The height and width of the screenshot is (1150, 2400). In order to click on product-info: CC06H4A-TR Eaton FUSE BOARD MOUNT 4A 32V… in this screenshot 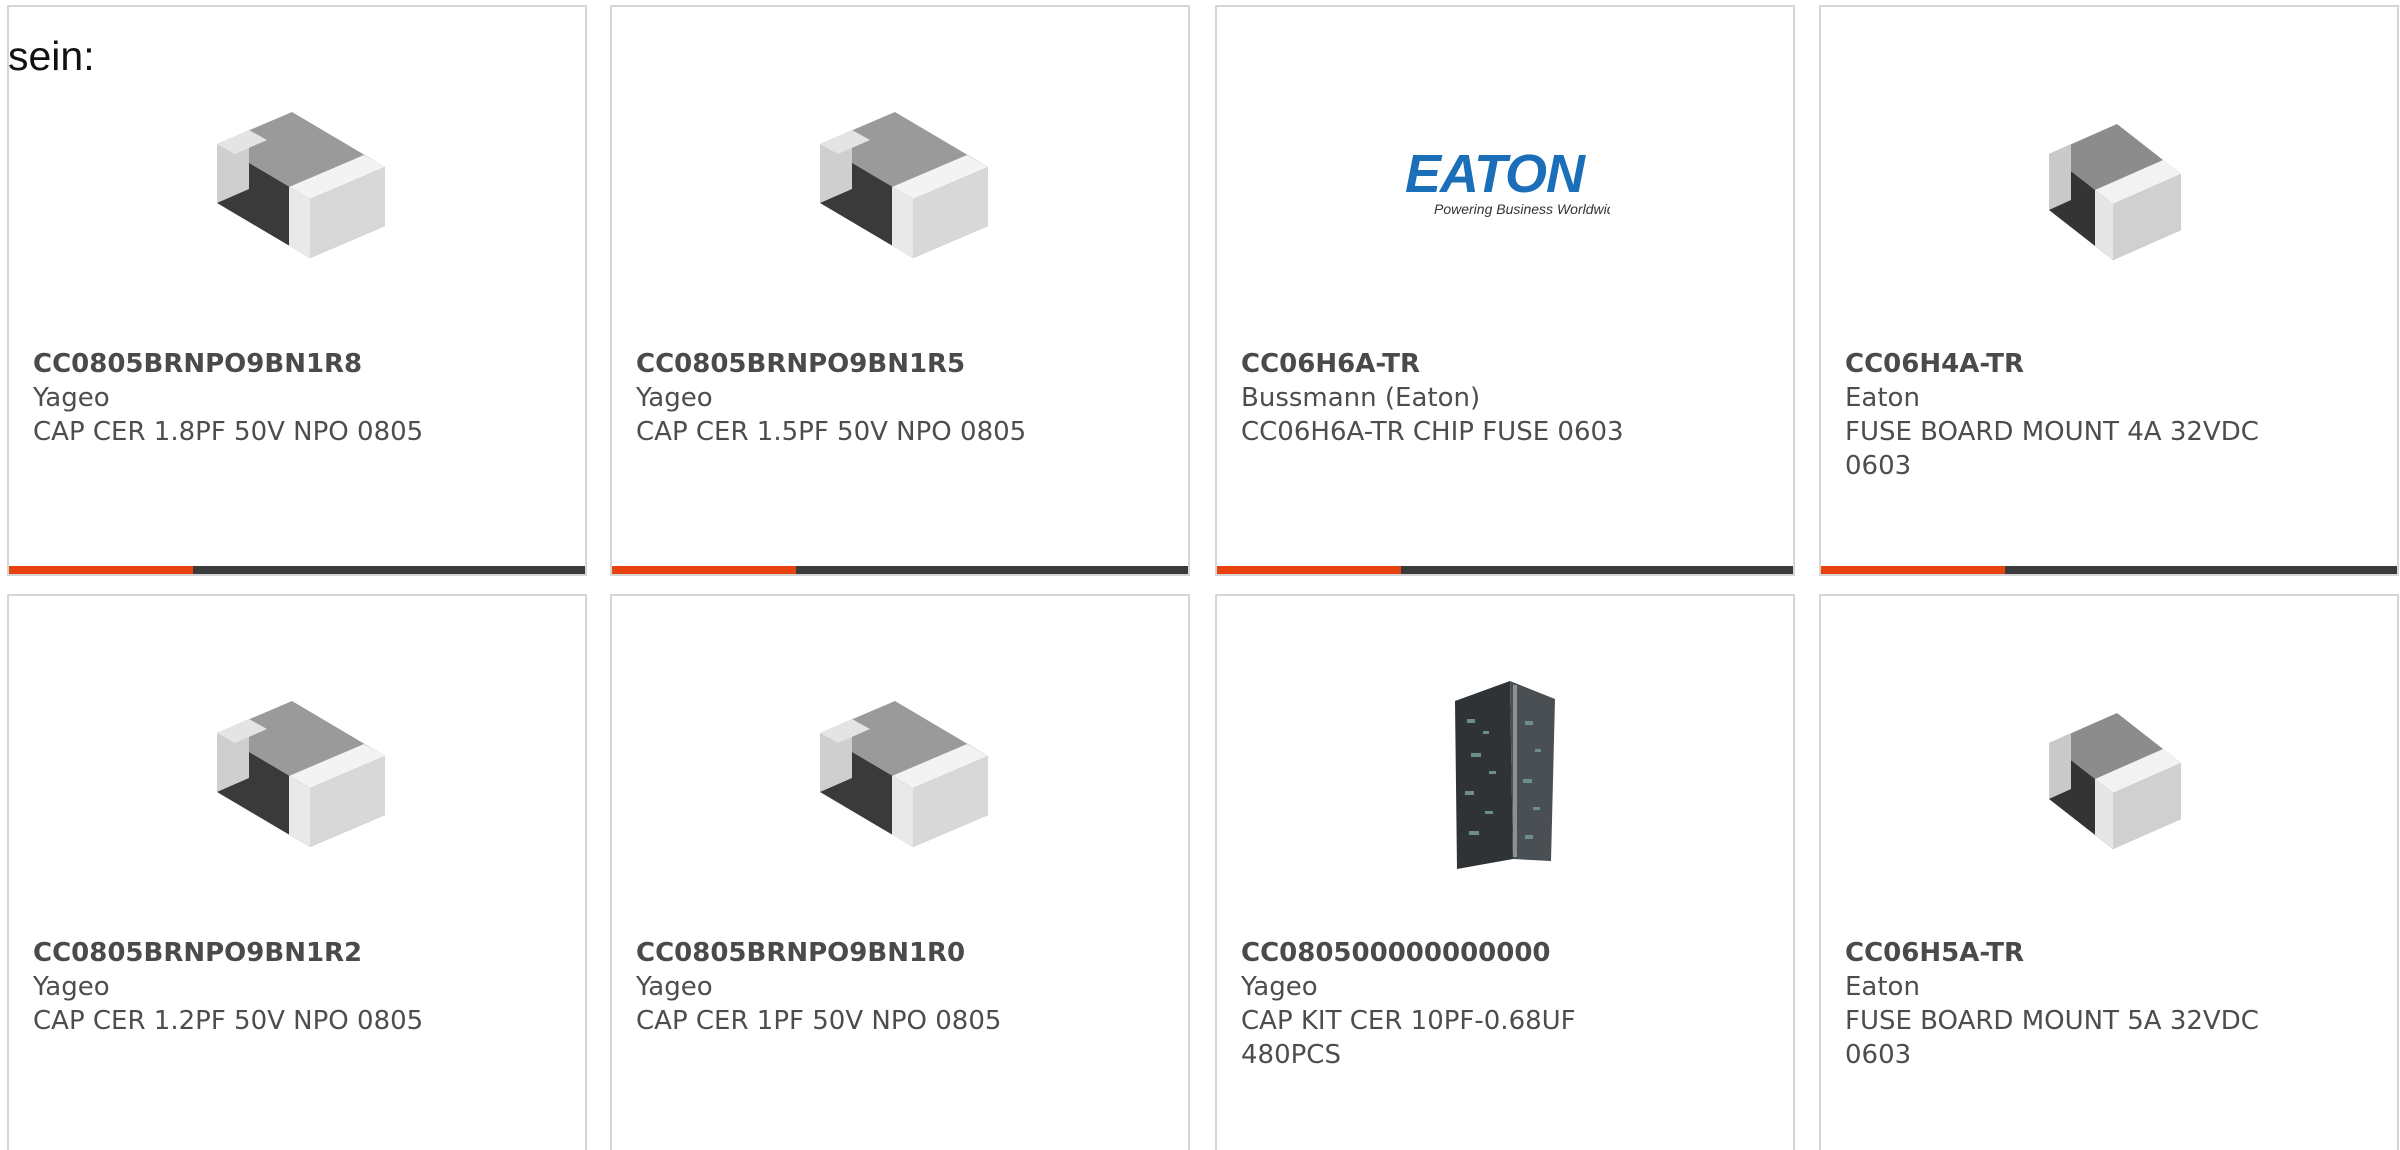, I will do `click(2109, 415)`.